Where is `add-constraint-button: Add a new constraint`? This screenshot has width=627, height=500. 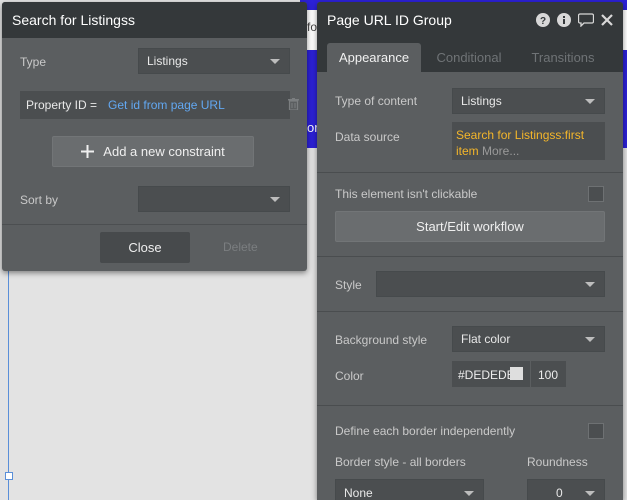 add-constraint-button: Add a new constraint is located at coordinates (153, 151).